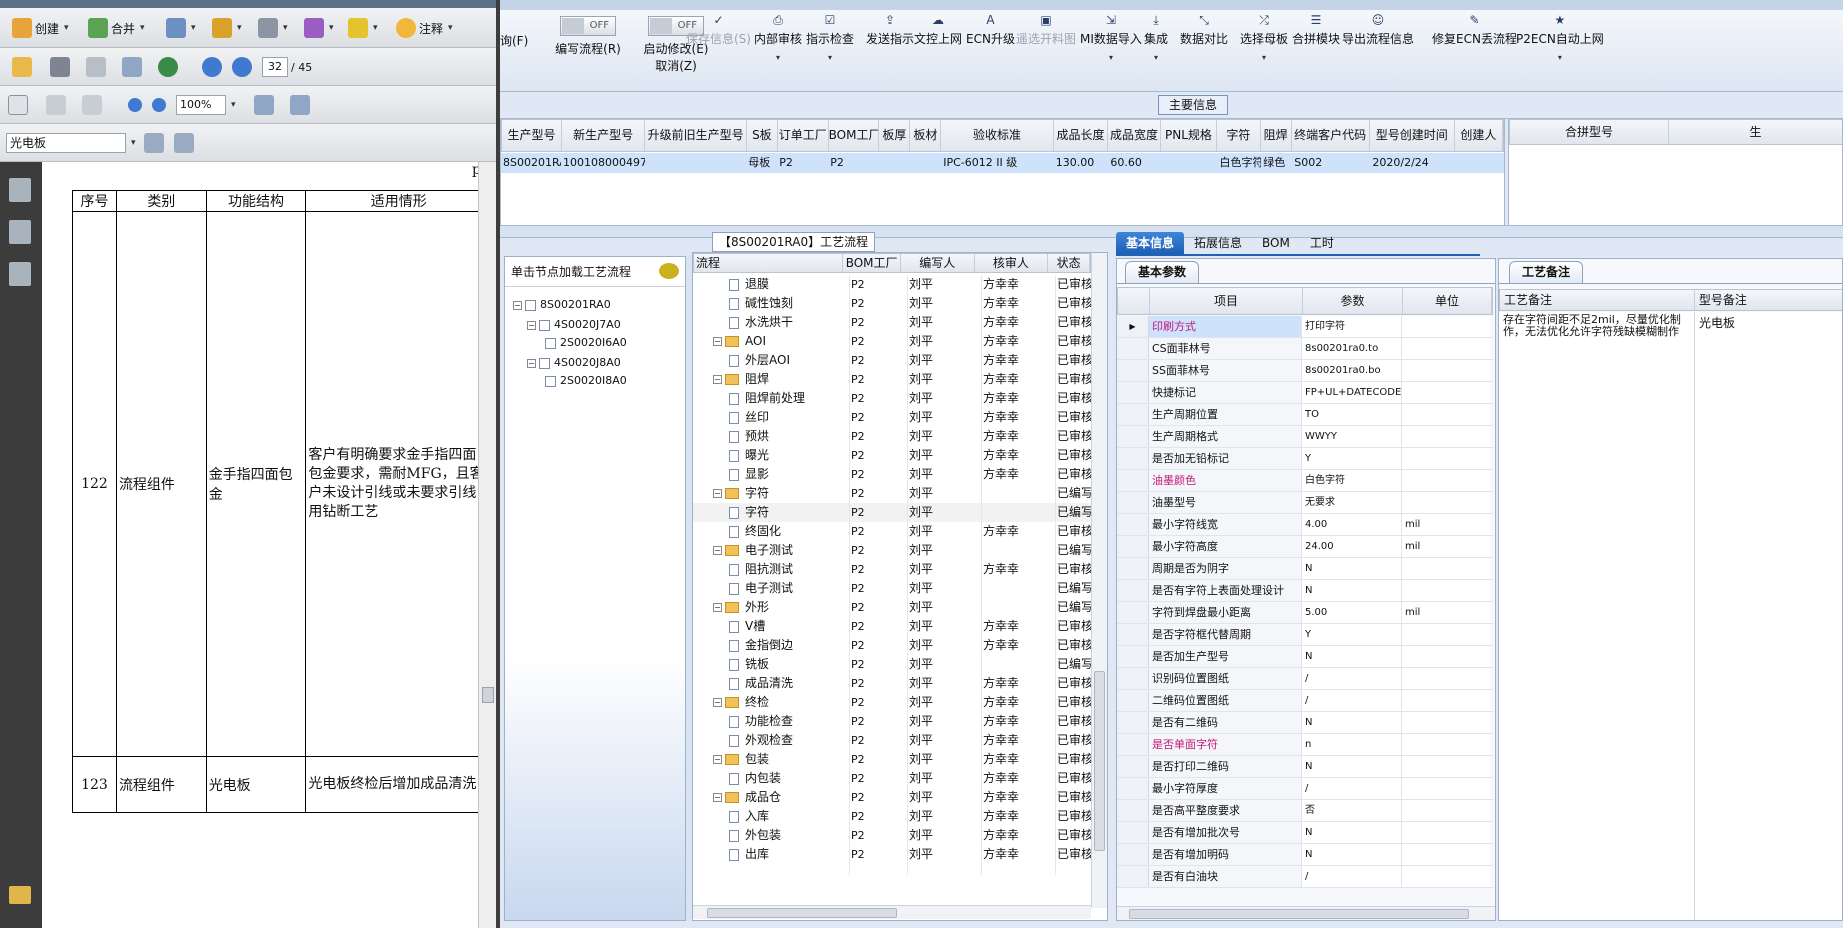  What do you see at coordinates (1352, 524) in the screenshot?
I see `param-value: 4.00` at bounding box center [1352, 524].